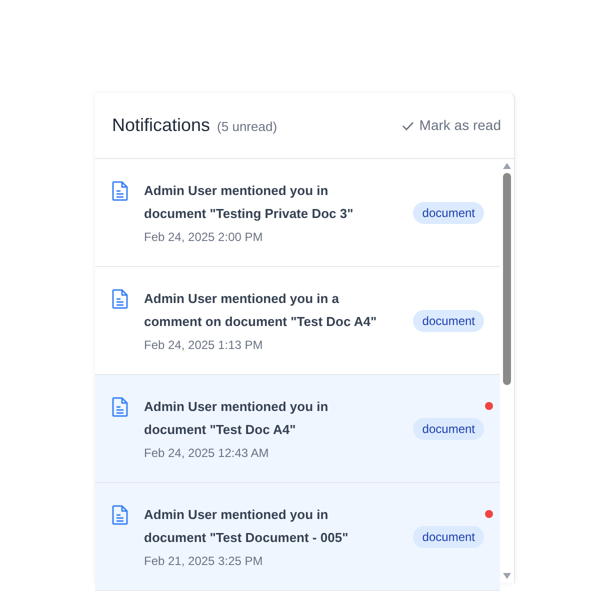 Image resolution: width=600 pixels, height=600 pixels. I want to click on notification-time: Feb 21, 2025 3:25 PM, so click(204, 561).